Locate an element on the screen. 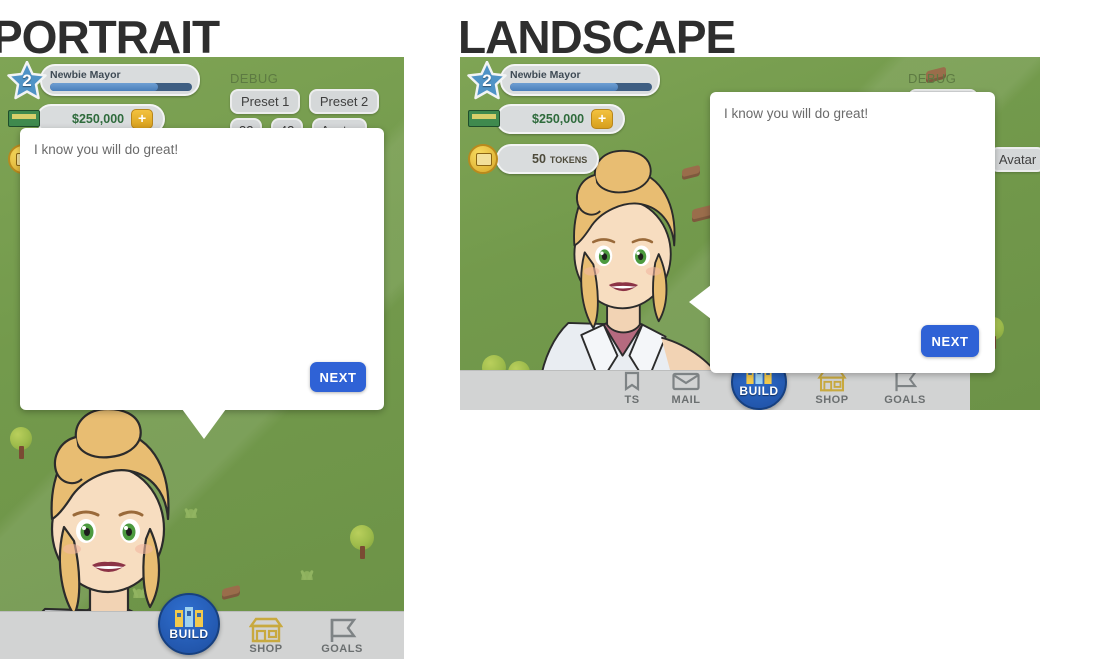 The height and width of the screenshot is (659, 1100). cash-pill: $250,000 + is located at coordinates (561, 119).